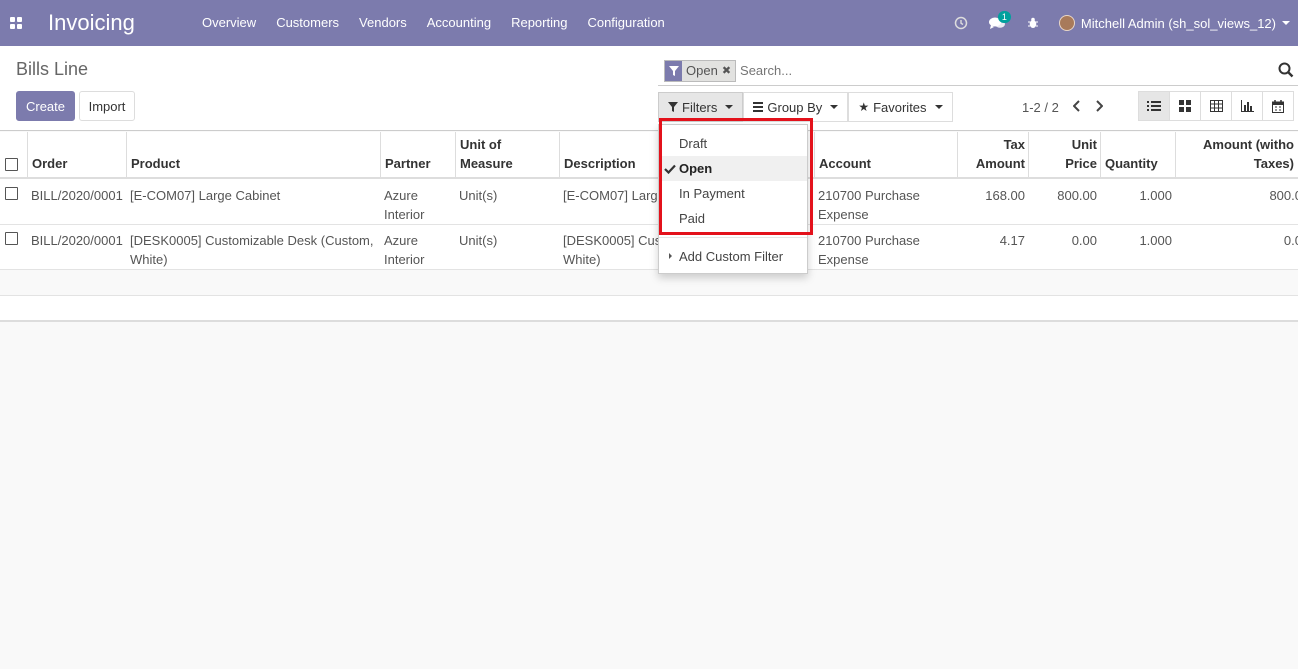  What do you see at coordinates (1247, 106) in the screenshot?
I see `graph-view-icon` at bounding box center [1247, 106].